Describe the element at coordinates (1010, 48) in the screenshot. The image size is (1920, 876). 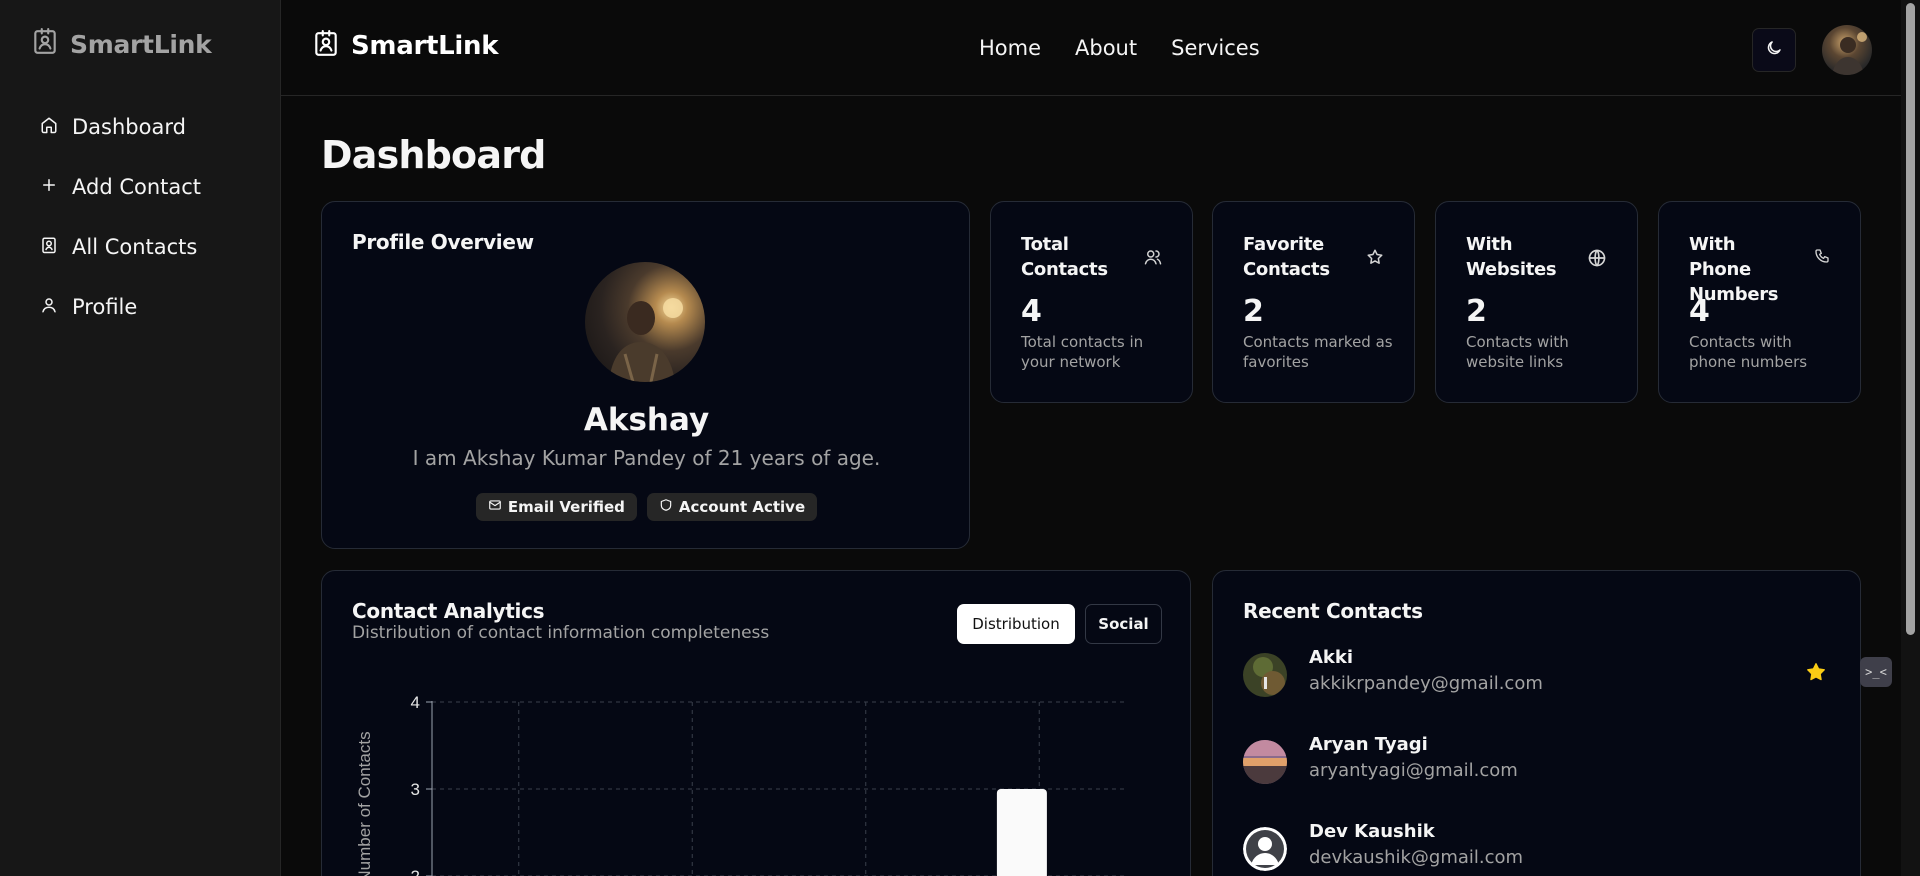
I see `nav-home-link: Home` at that location.